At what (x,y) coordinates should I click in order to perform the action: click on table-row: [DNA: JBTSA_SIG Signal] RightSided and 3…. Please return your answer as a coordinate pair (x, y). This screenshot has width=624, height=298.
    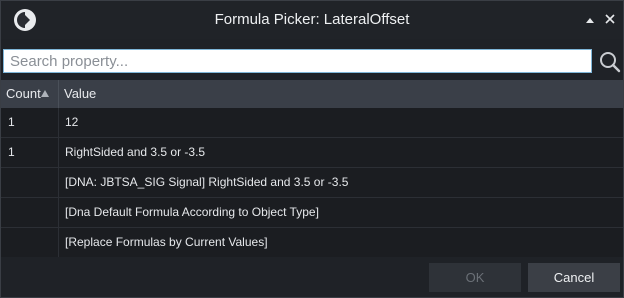
    Looking at the image, I should click on (312, 183).